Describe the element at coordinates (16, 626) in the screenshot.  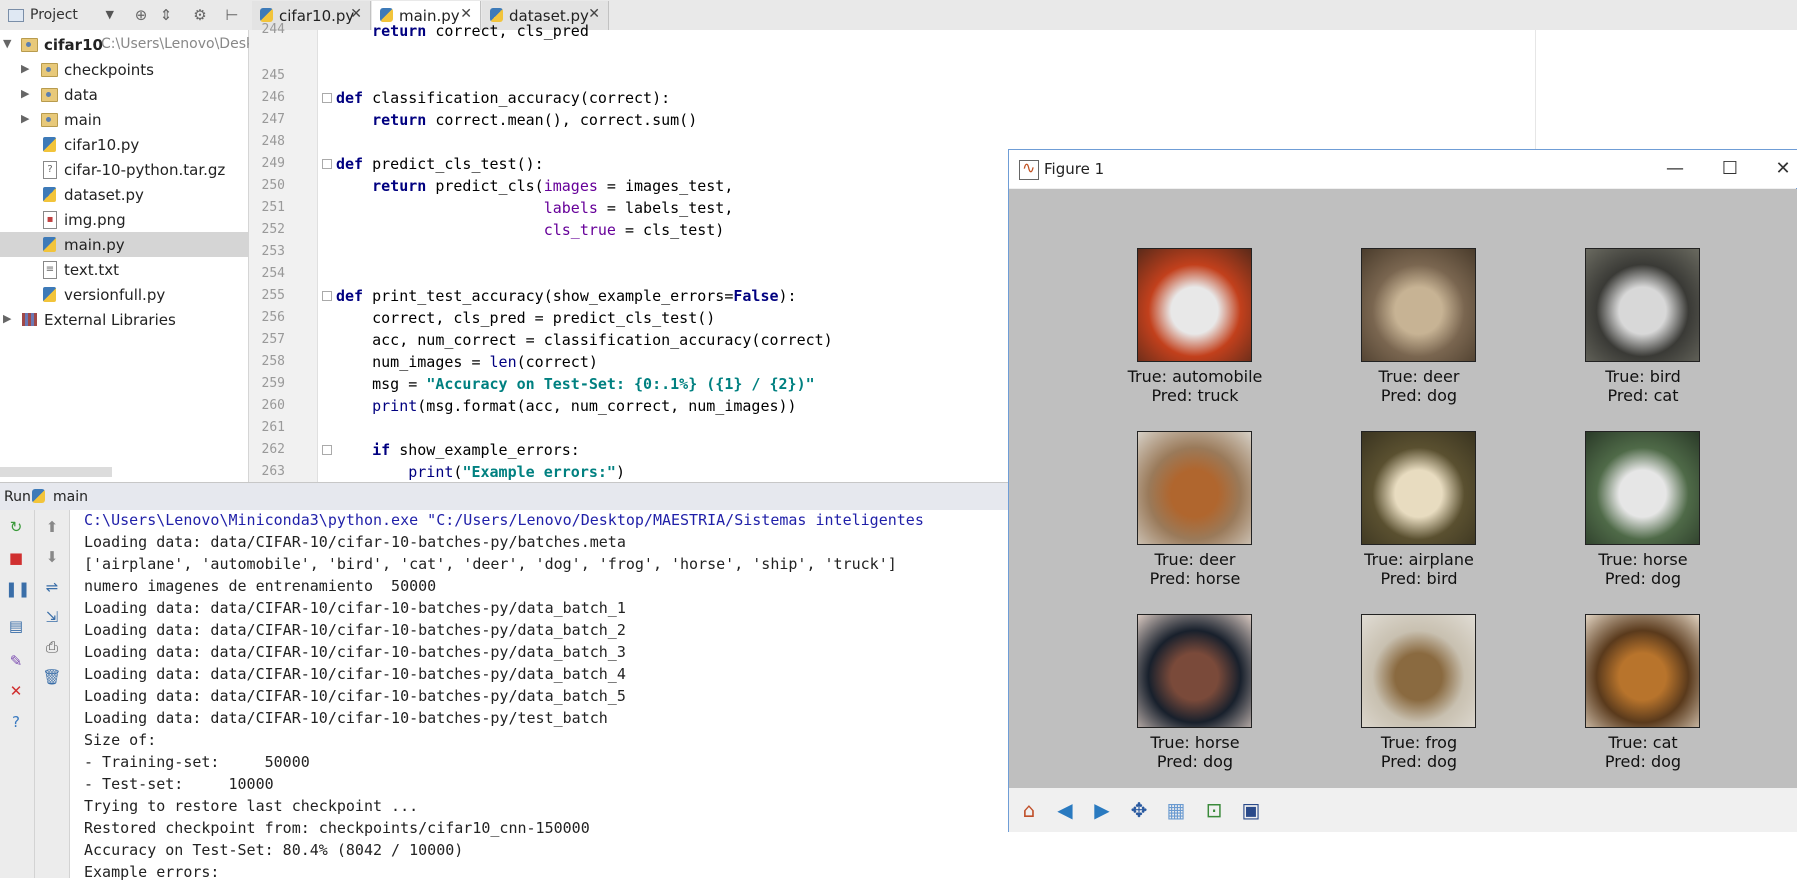
I see `restore-layout-icon: ▤` at that location.